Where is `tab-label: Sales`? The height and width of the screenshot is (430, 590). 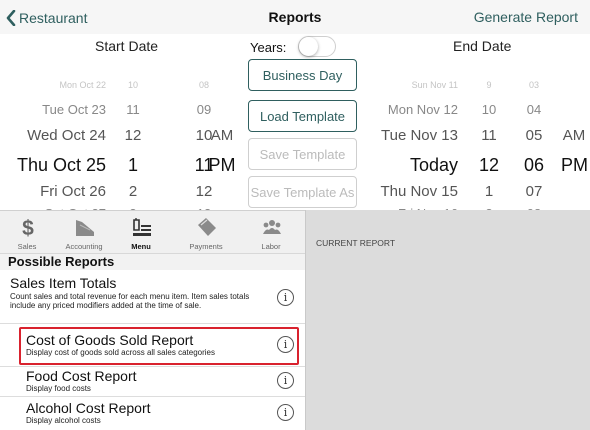
tab-label: Sales is located at coordinates (27, 246).